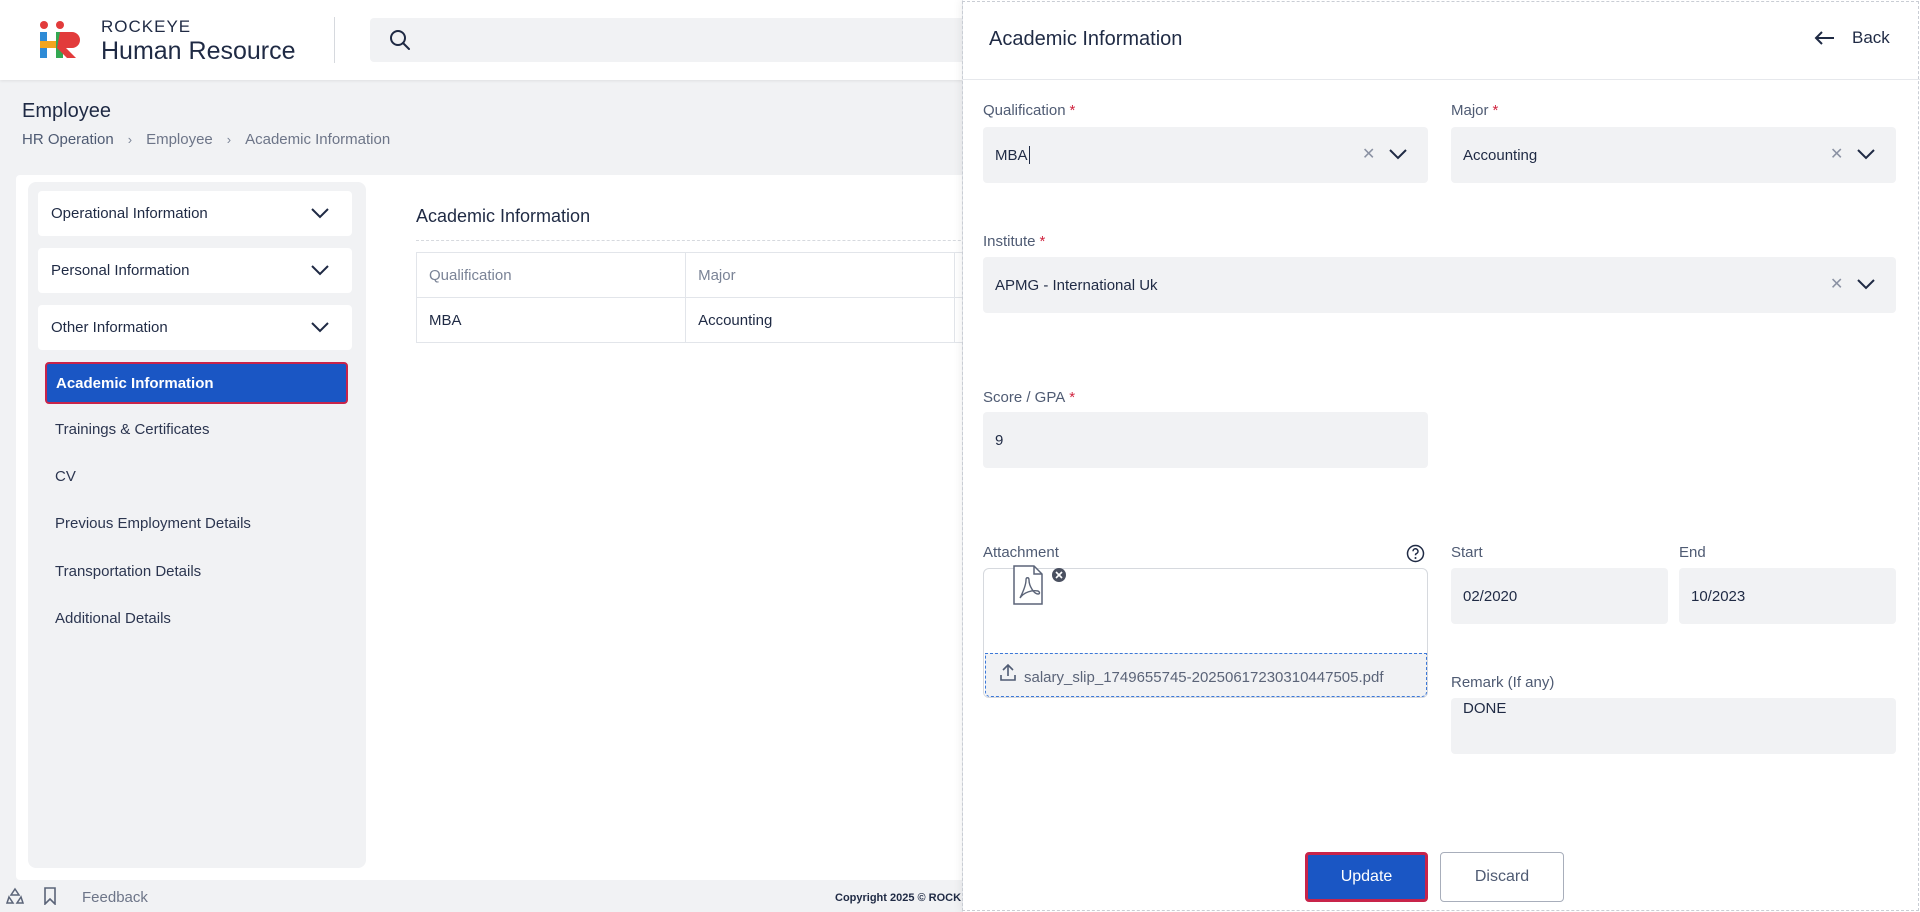 The image size is (1920, 912). Describe the element at coordinates (1470, 110) in the screenshot. I see `major-label-text: Major` at that location.